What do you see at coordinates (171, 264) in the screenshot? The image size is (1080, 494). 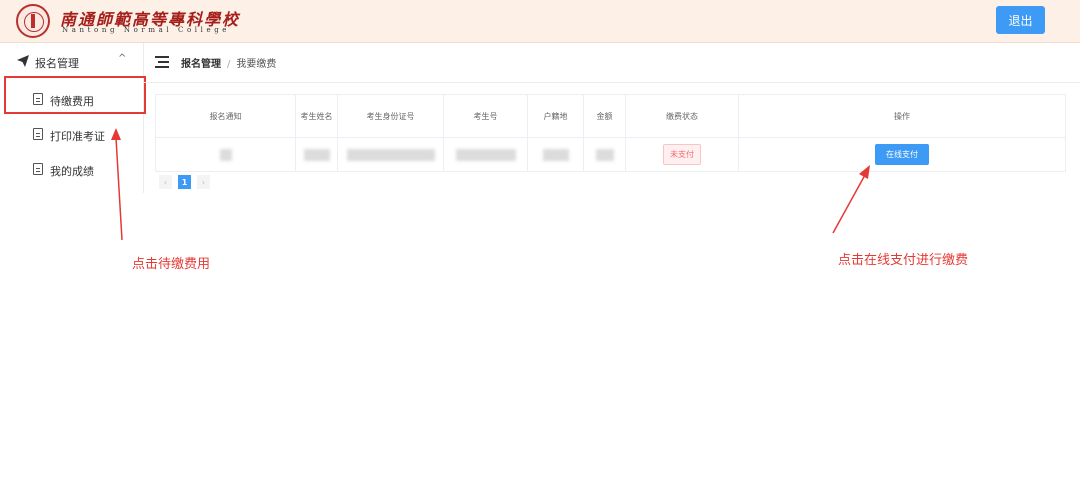 I see `annotation-left: 点击待缴费用` at bounding box center [171, 264].